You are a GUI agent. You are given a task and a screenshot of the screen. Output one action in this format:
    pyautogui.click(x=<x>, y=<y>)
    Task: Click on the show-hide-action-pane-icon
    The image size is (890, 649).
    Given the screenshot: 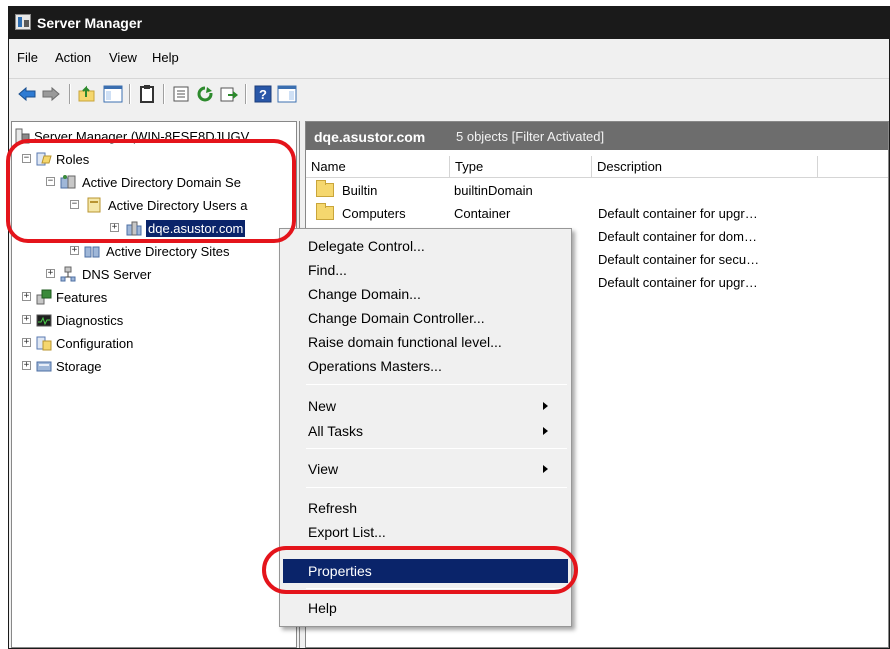 What is the action you would take?
    pyautogui.click(x=287, y=94)
    